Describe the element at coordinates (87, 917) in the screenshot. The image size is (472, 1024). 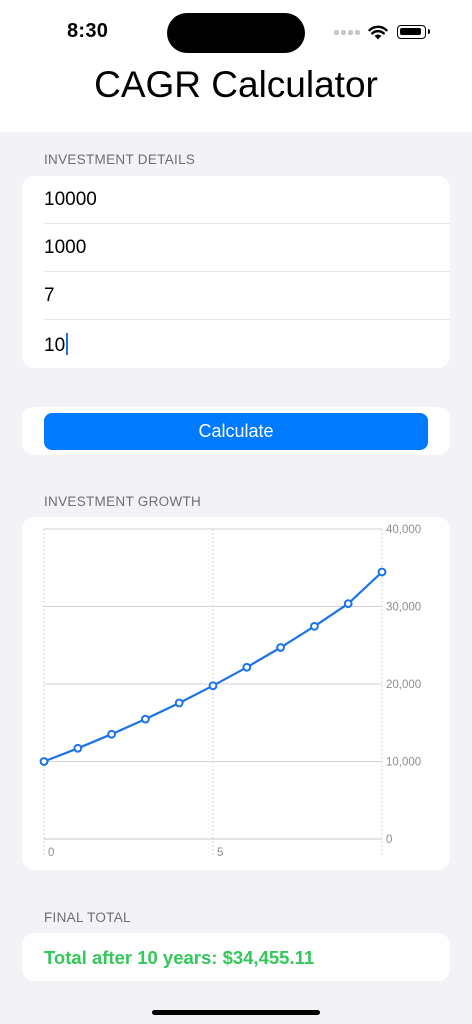
I see `final-total-label: FINAL TOTAL` at that location.